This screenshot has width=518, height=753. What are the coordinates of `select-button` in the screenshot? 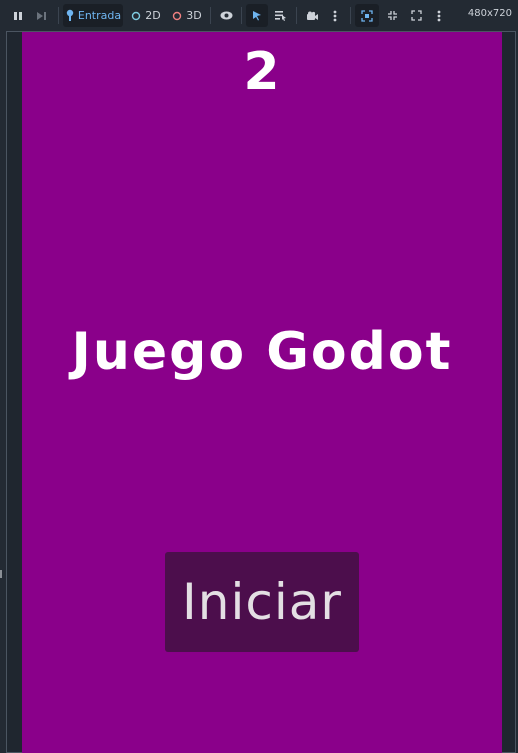 It's located at (257, 15).